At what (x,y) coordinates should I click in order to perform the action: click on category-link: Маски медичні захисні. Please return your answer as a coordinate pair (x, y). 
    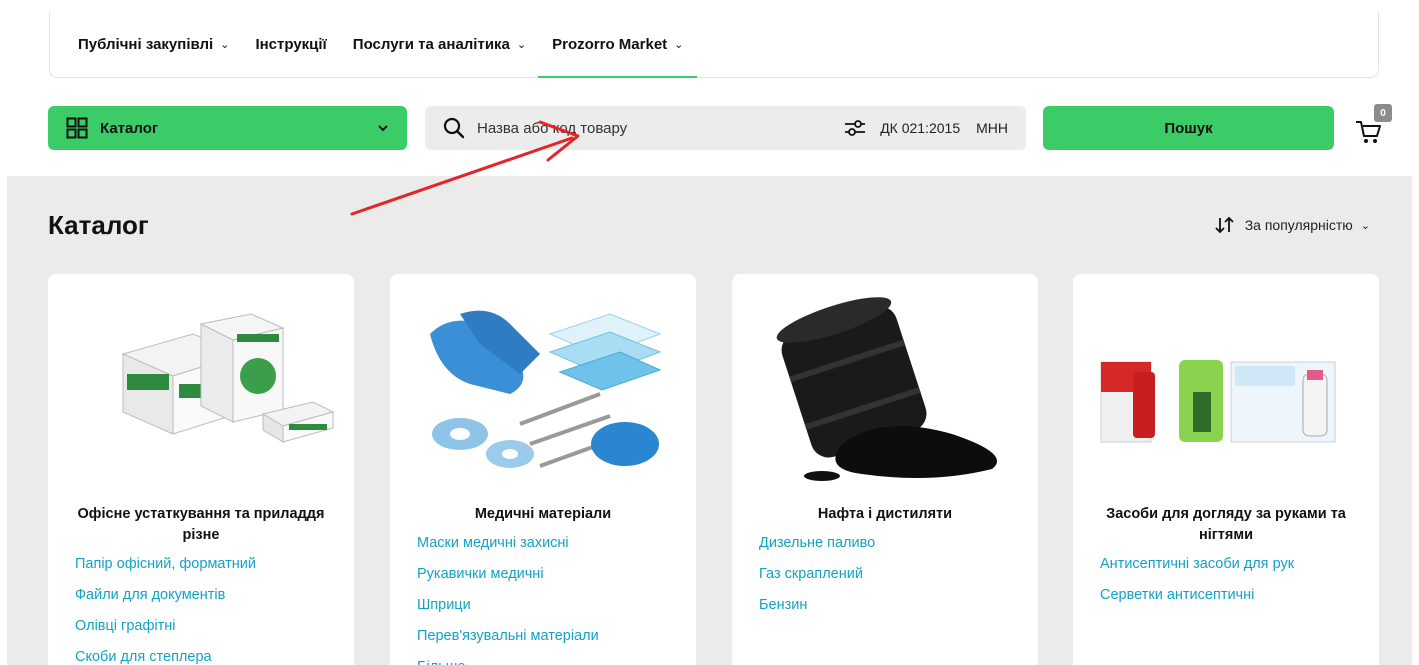
    Looking at the image, I should click on (551, 543).